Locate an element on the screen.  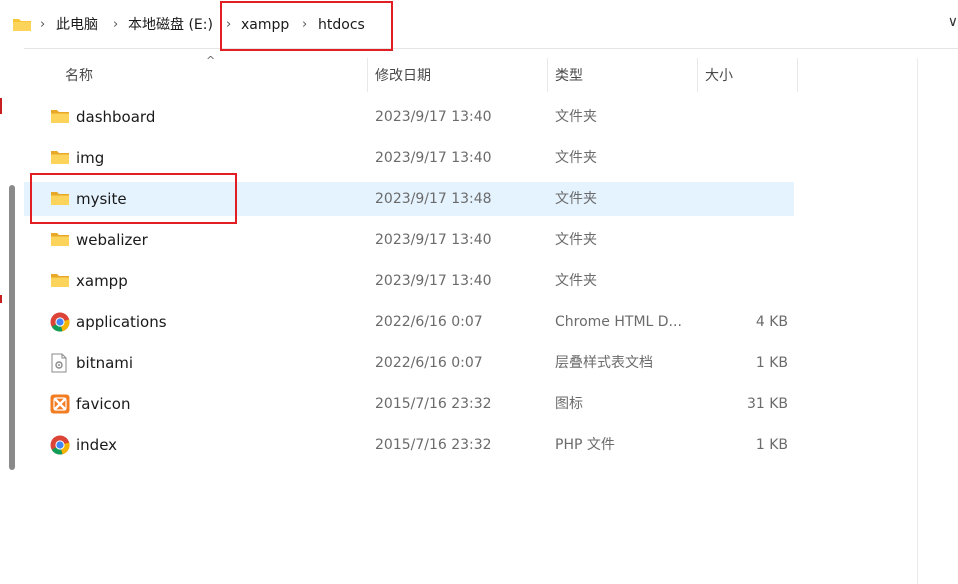
file-modified: 2023/9/17 13:48 is located at coordinates (433, 199).